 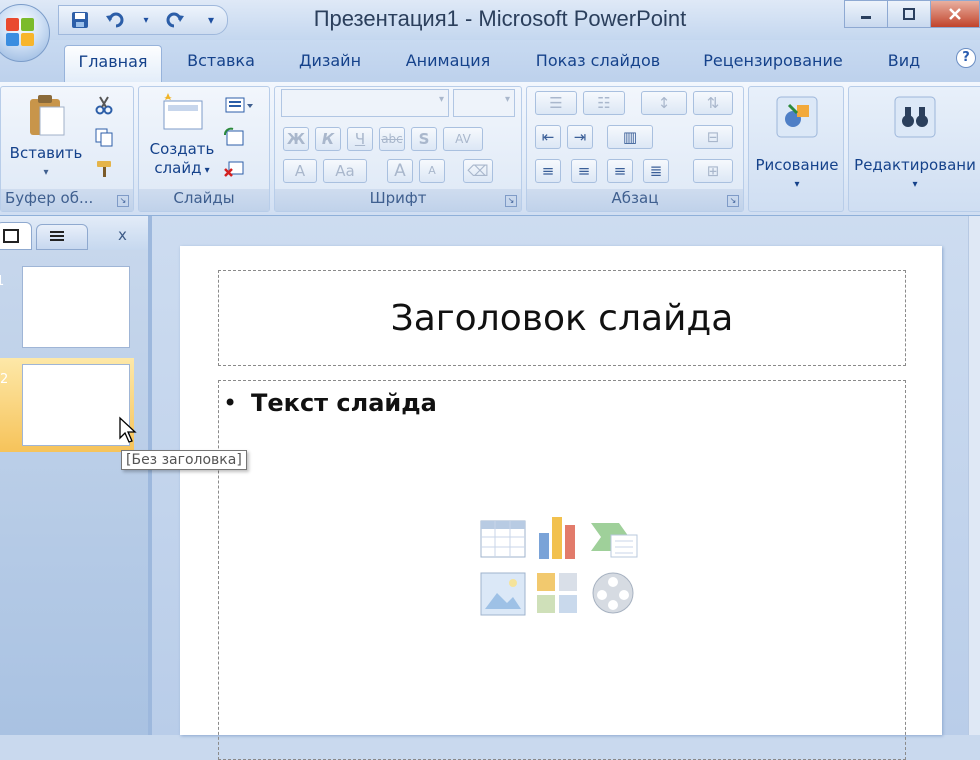 I want to click on drawing-dropdown-icon: ▾, so click(x=797, y=184).